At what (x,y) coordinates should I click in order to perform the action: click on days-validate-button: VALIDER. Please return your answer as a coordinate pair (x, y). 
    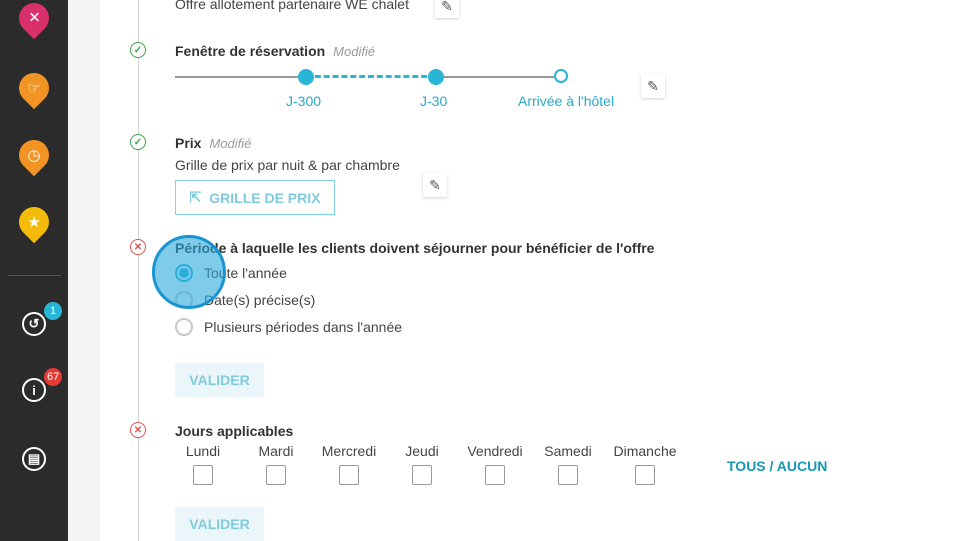
    Looking at the image, I should click on (219, 524).